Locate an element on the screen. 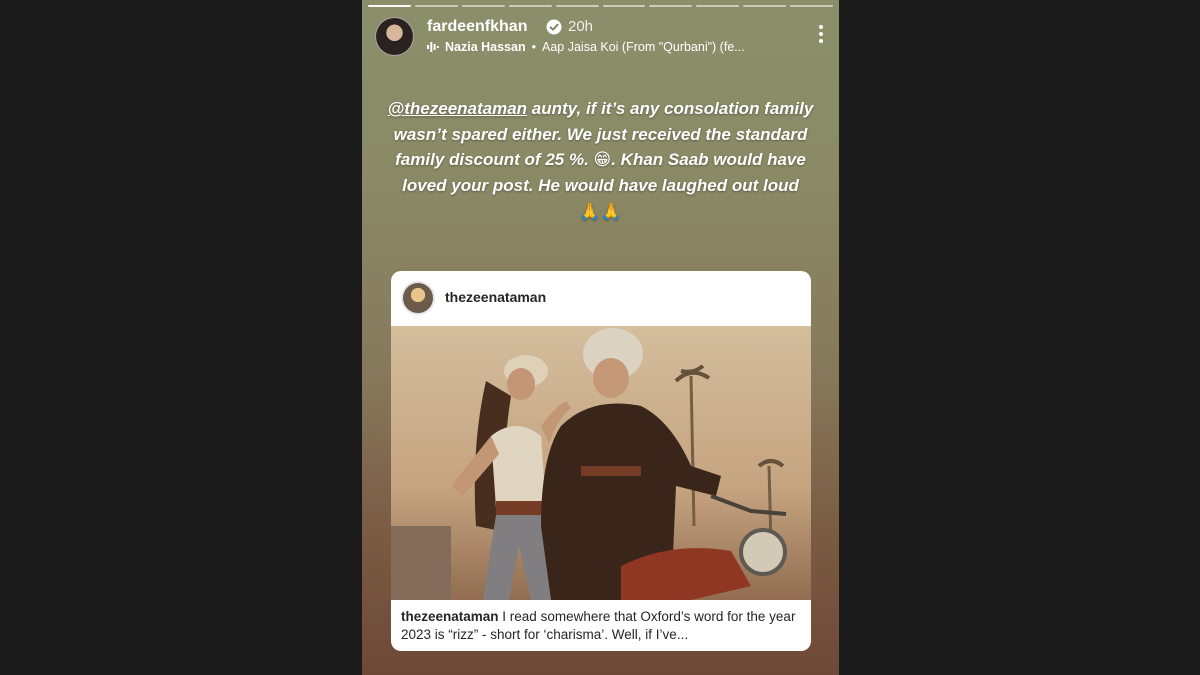 The width and height of the screenshot is (1200, 675). user-avatar is located at coordinates (394, 36).